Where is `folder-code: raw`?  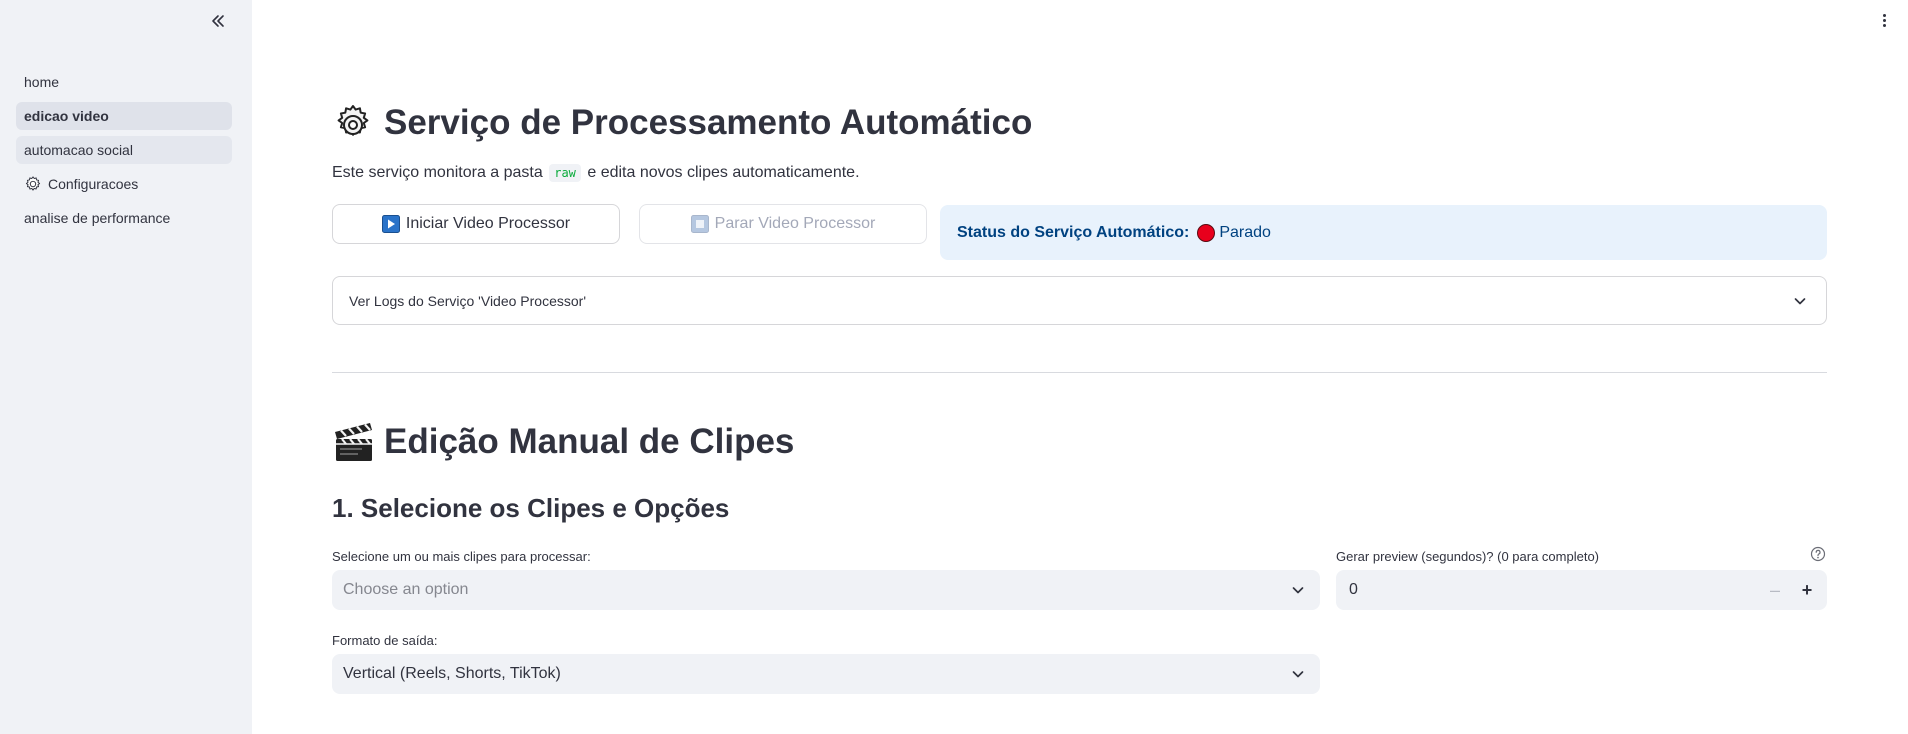
folder-code: raw is located at coordinates (565, 173).